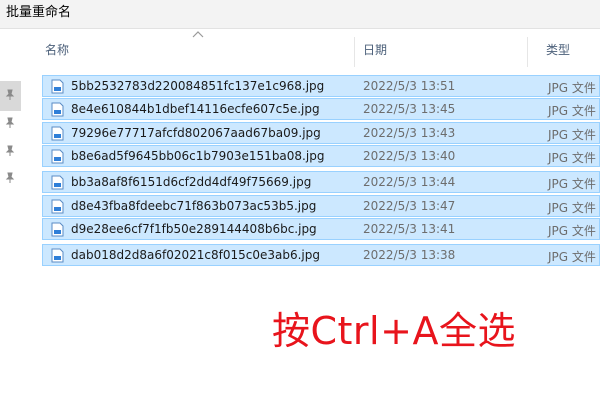  Describe the element at coordinates (409, 182) in the screenshot. I see `file-date: 2022/5/3 13:44` at that location.